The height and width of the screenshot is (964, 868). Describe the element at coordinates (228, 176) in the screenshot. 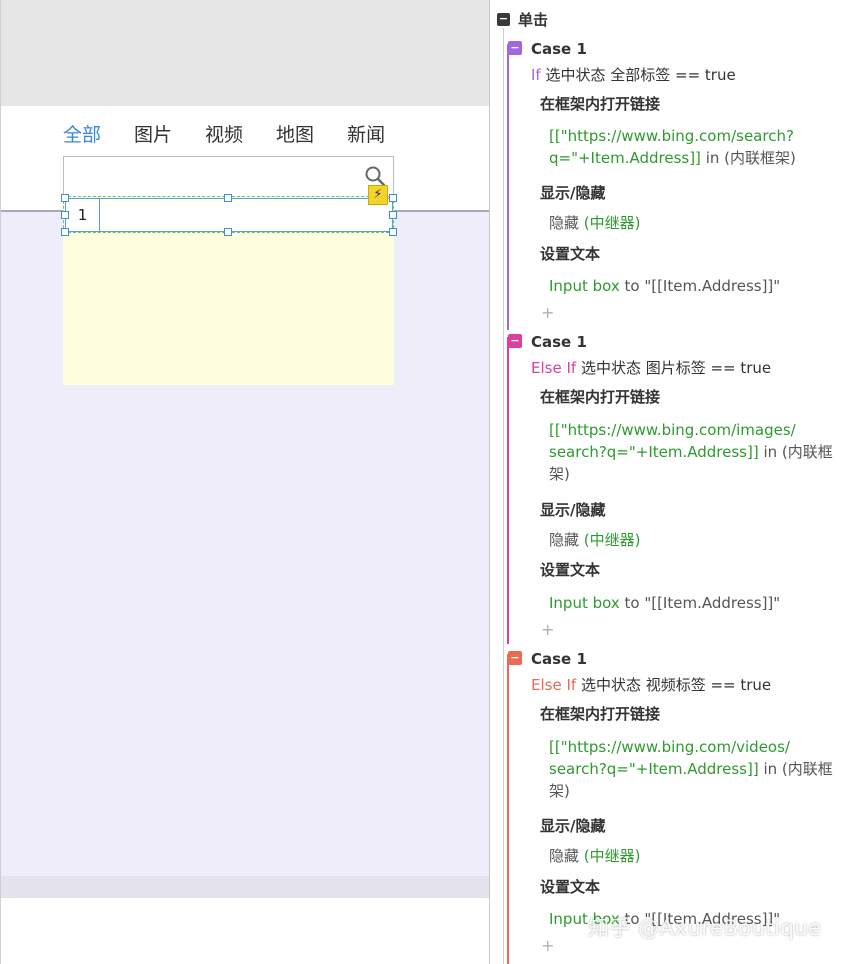

I see `search-input` at that location.